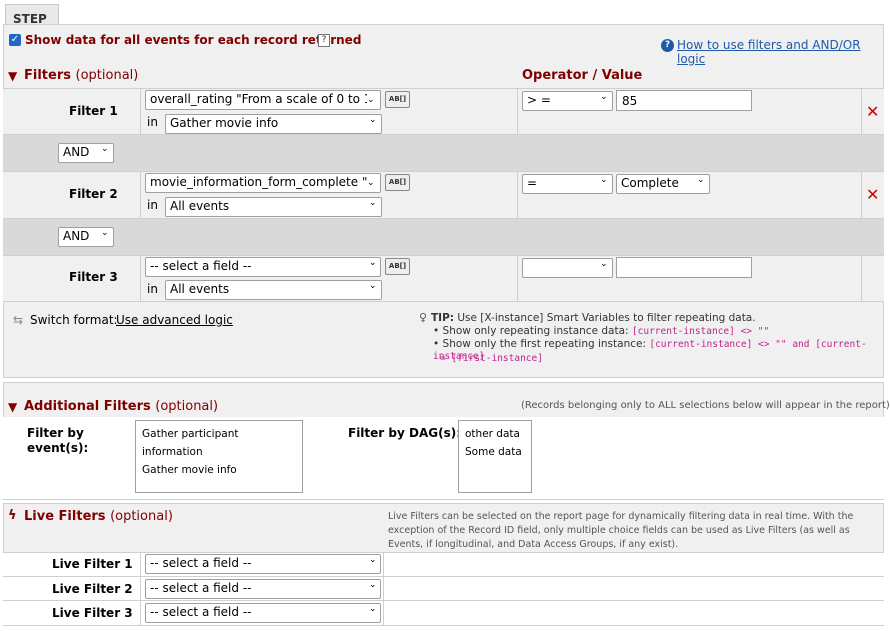  What do you see at coordinates (263, 267) in the screenshot?
I see `filter-3-field-select: -- select a field --` at bounding box center [263, 267].